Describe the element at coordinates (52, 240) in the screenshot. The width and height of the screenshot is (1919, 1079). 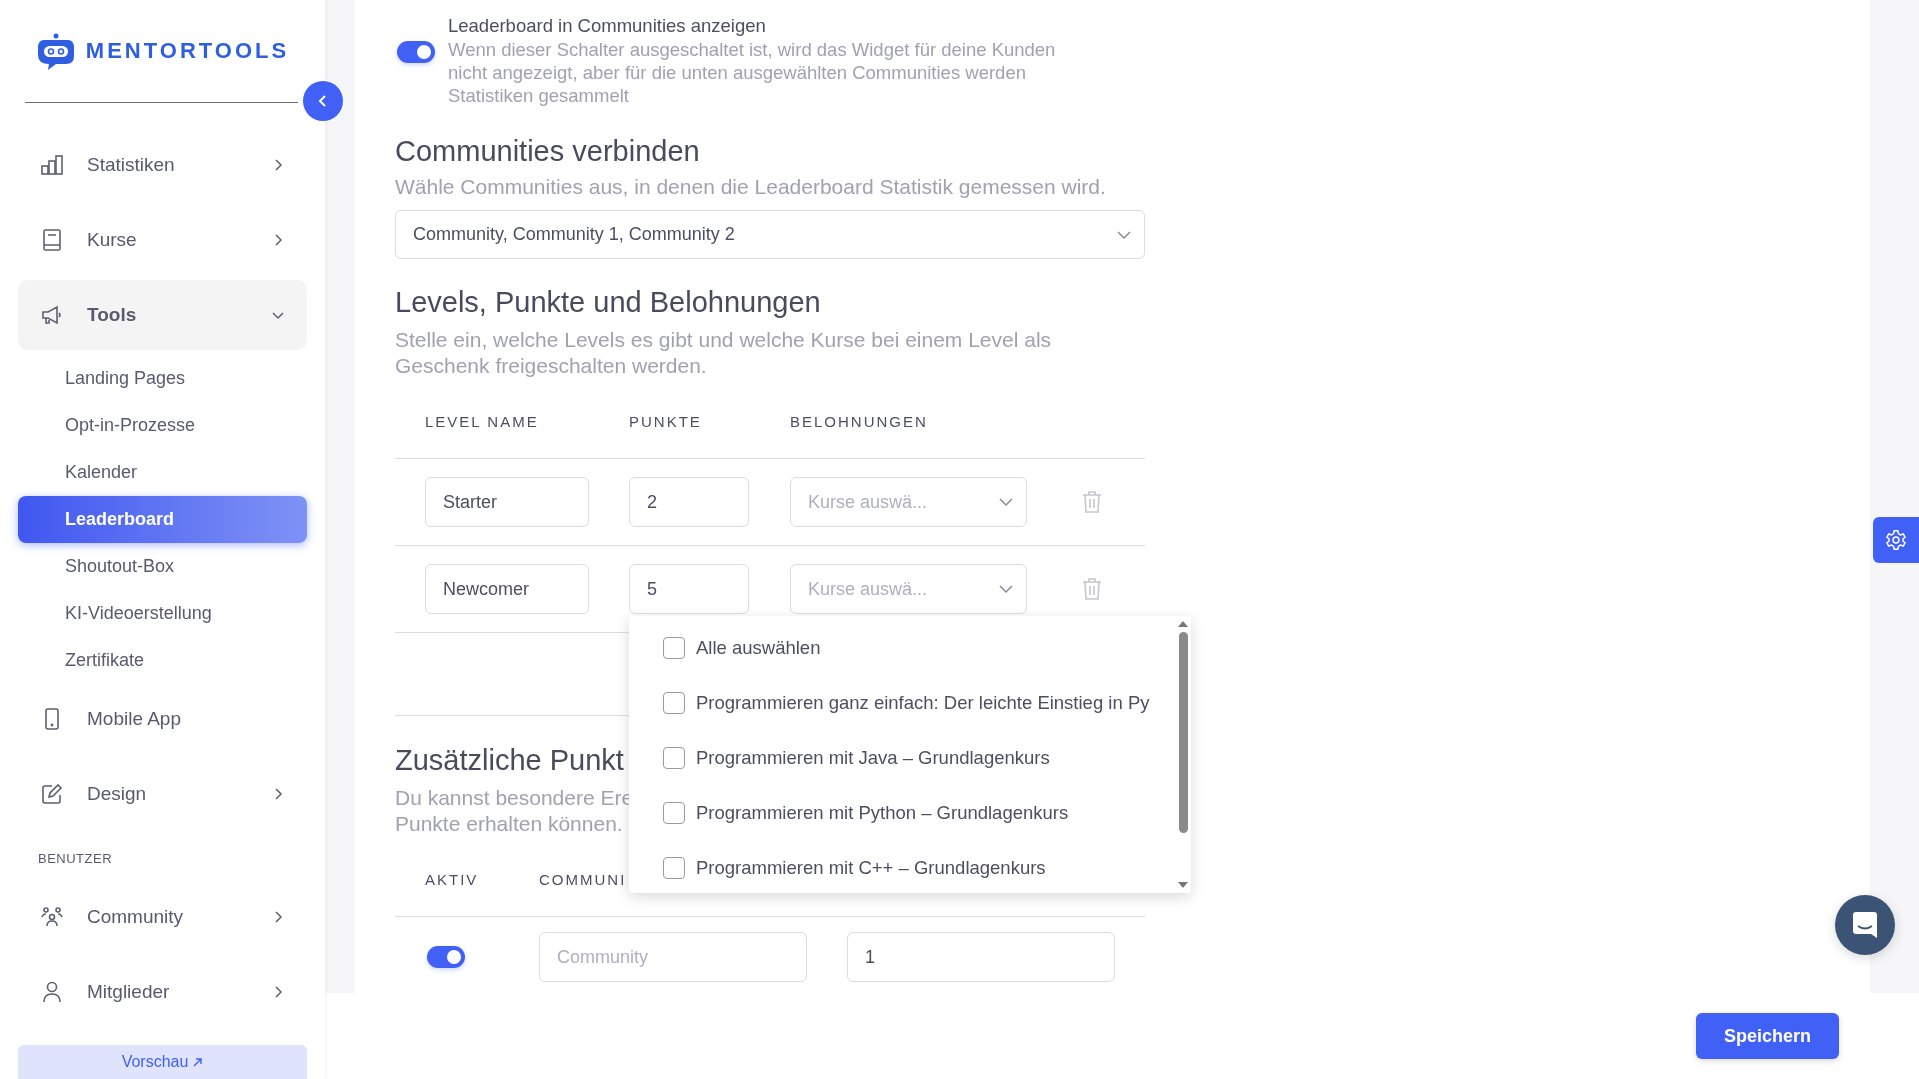
I see `book-icon` at that location.